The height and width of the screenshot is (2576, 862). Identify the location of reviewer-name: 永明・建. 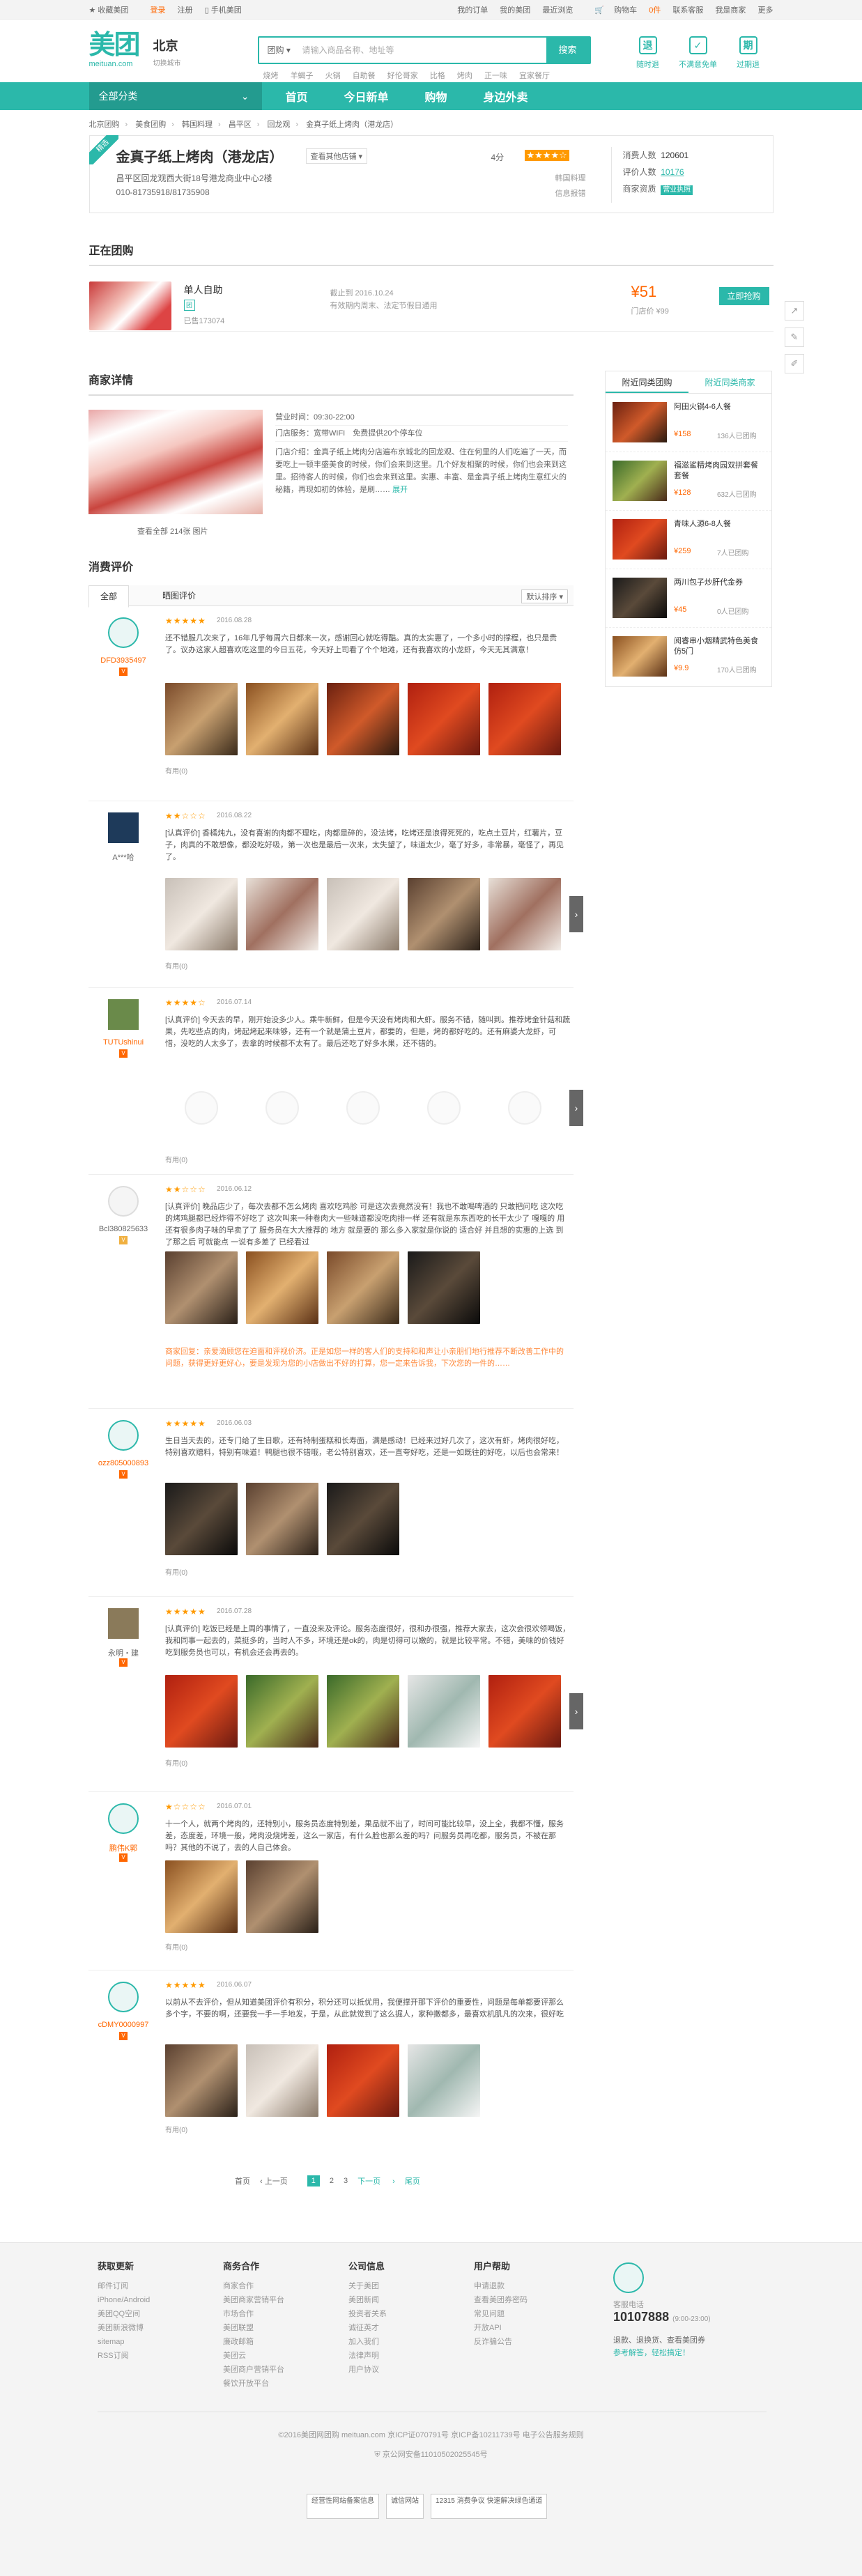
(123, 1652).